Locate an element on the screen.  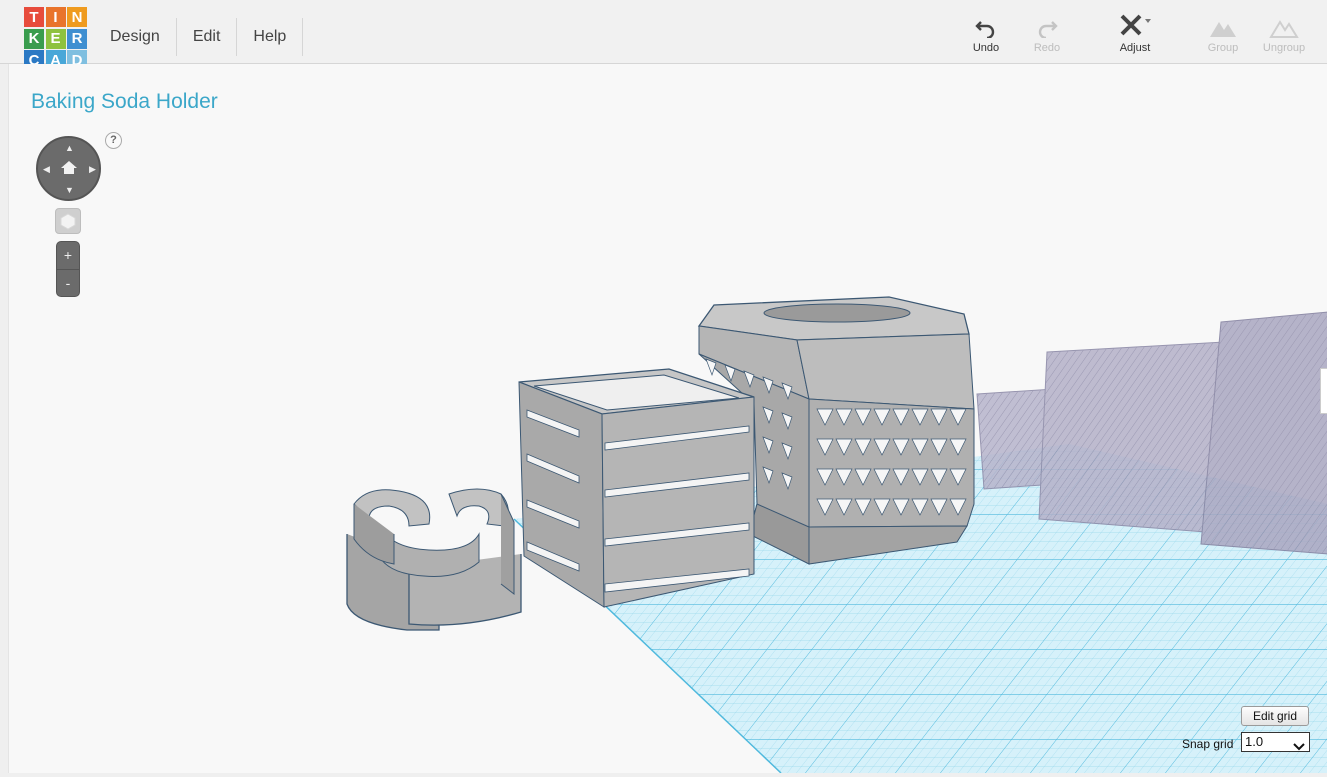
undo-button: Undo is located at coordinates (986, 34).